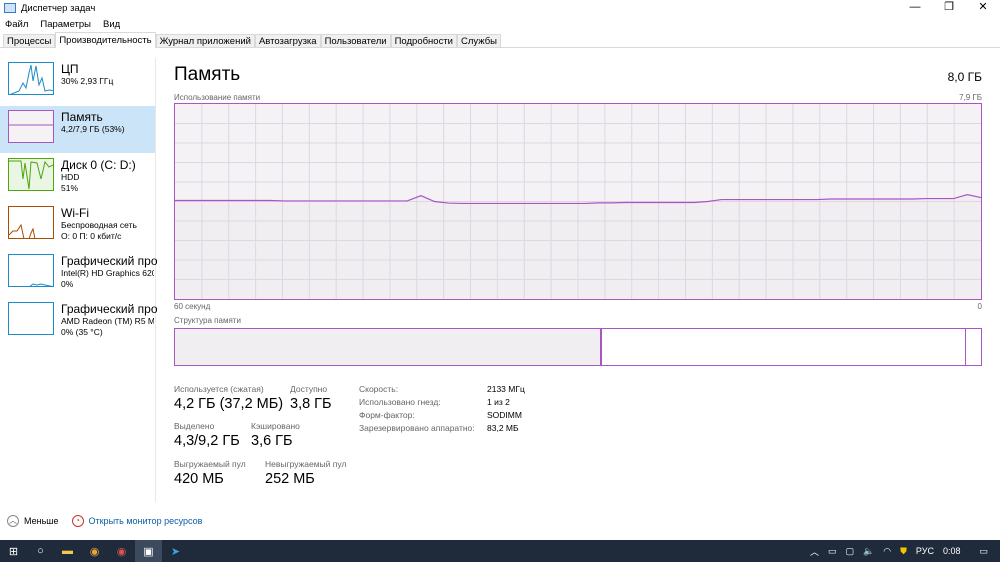  What do you see at coordinates (972, 347) in the screenshot?
I see `structure-segment-free` at bounding box center [972, 347].